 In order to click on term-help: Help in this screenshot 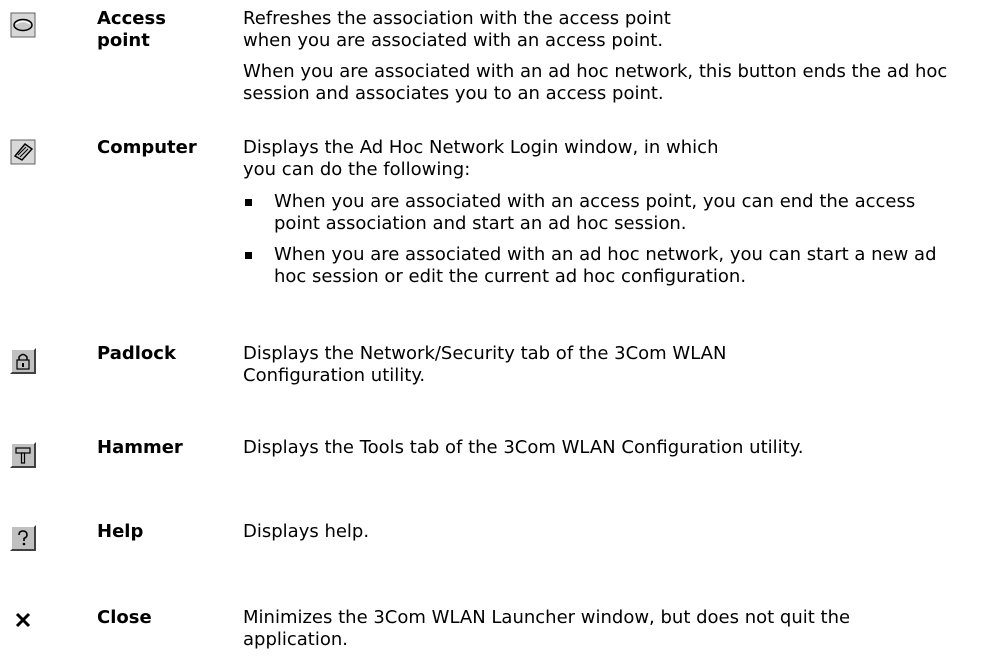, I will do `click(120, 531)`.